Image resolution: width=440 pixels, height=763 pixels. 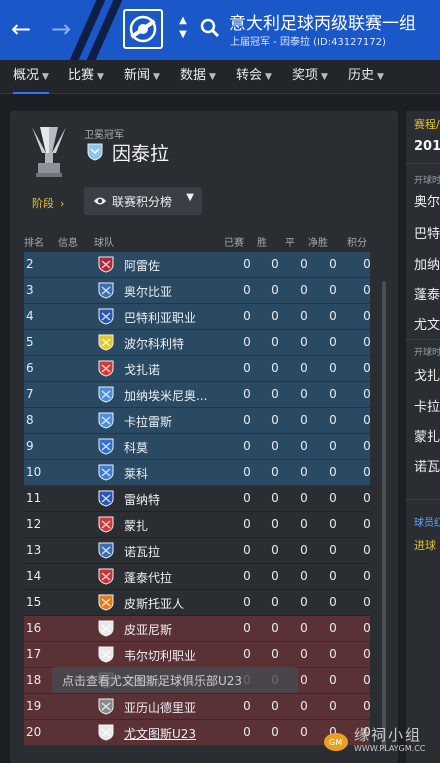 I want to click on search-icon, so click(x=210, y=28).